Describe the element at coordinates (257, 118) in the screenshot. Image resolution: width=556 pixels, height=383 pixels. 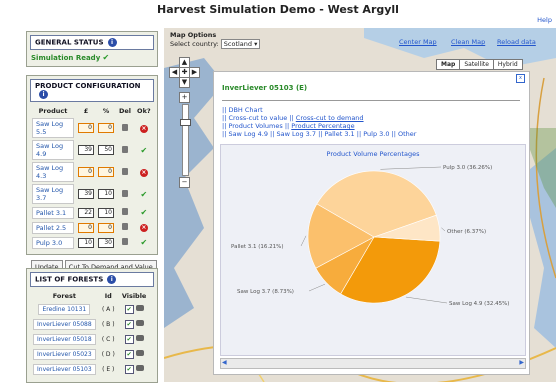
I see `popup-link: Cross-cut to value` at that location.